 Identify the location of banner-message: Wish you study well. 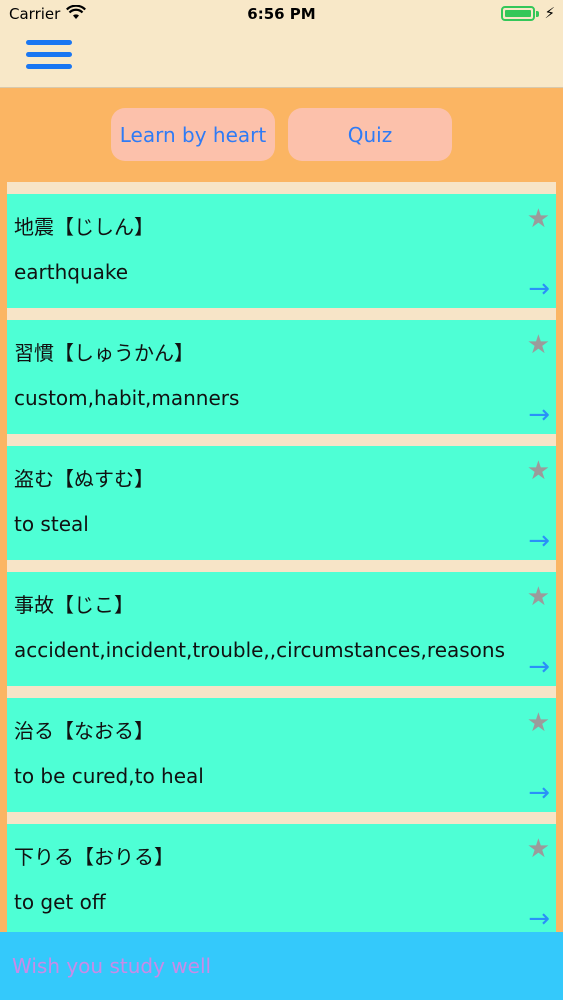
(112, 966).